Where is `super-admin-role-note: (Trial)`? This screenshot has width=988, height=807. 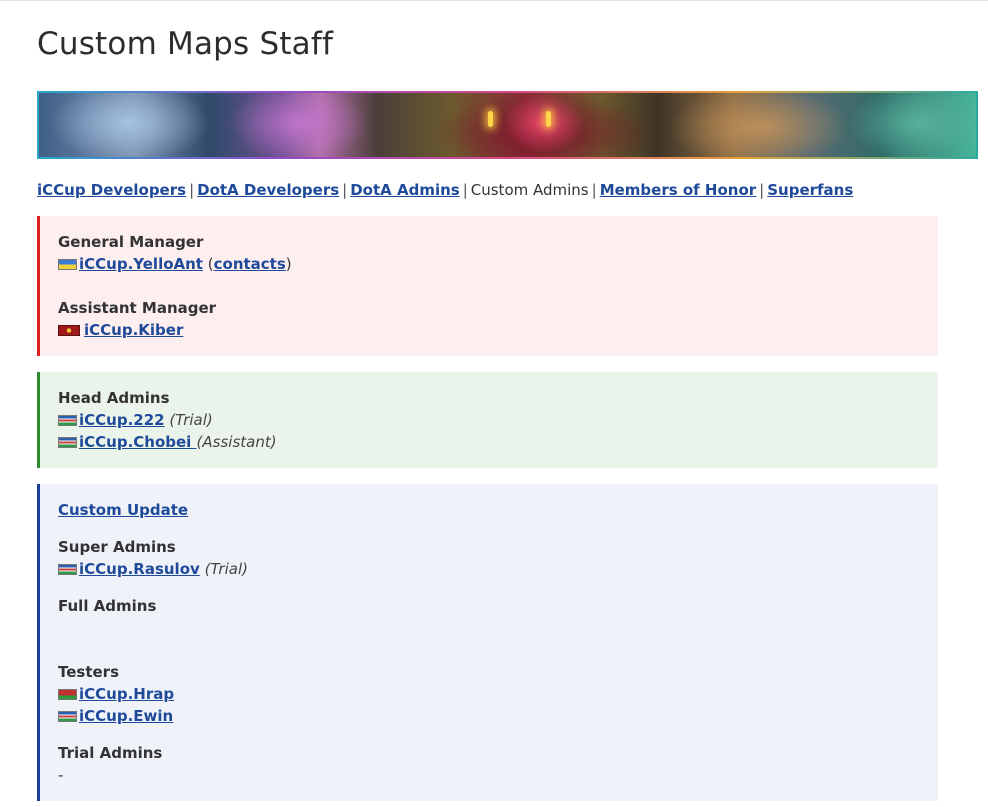 super-admin-role-note: (Trial) is located at coordinates (226, 569).